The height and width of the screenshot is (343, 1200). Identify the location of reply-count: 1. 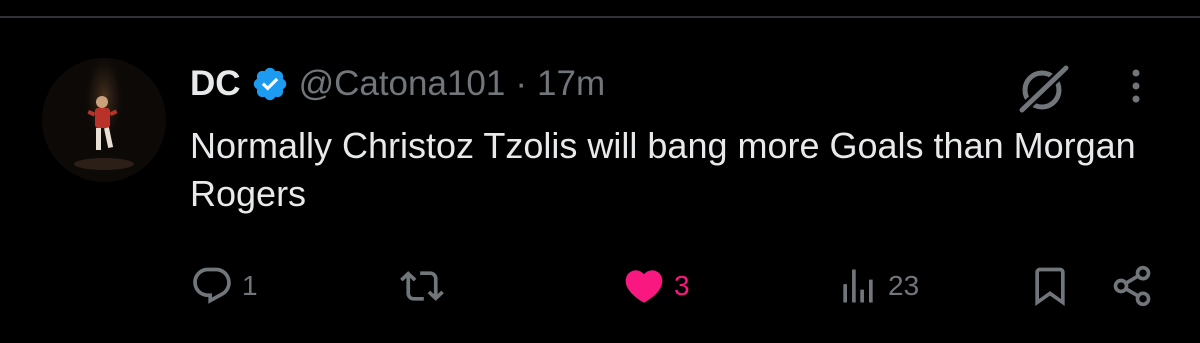
(250, 285).